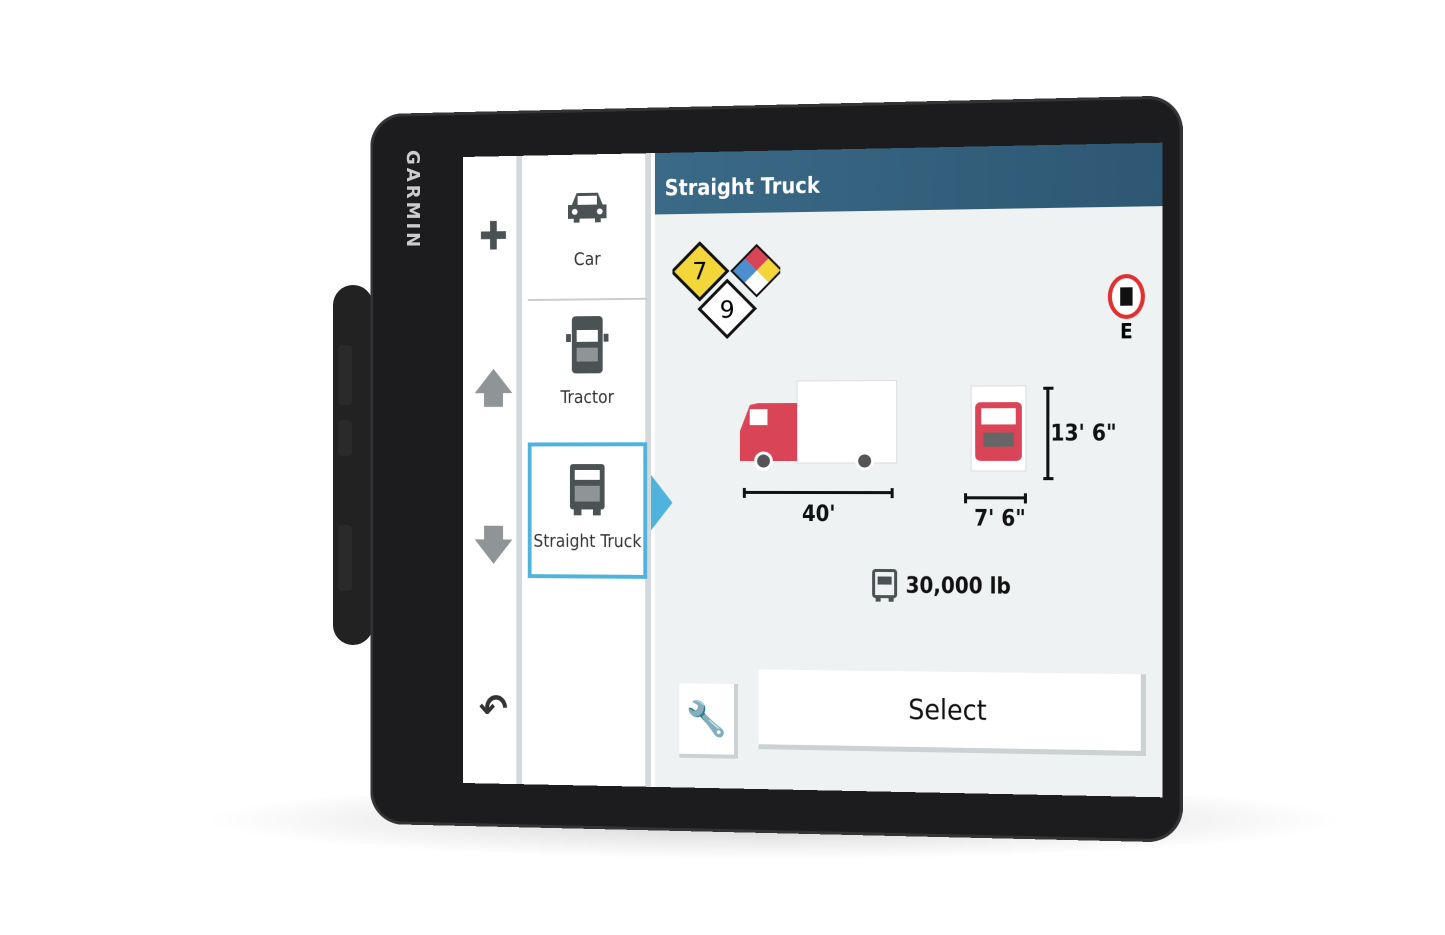 The image size is (1445, 935). I want to click on wrench-icon: 🔧, so click(706, 719).